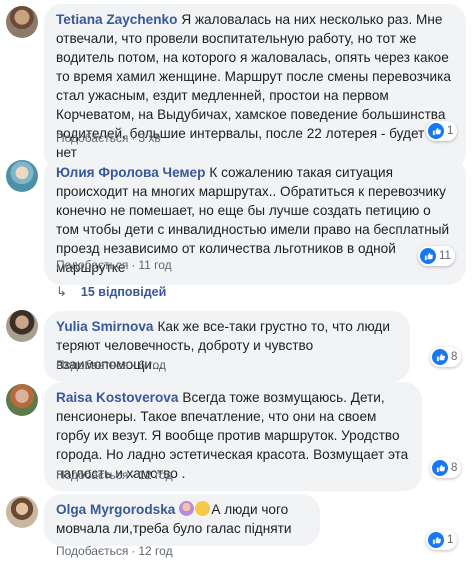  What do you see at coordinates (445, 256) in the screenshot?
I see `reaction-number: 11` at bounding box center [445, 256].